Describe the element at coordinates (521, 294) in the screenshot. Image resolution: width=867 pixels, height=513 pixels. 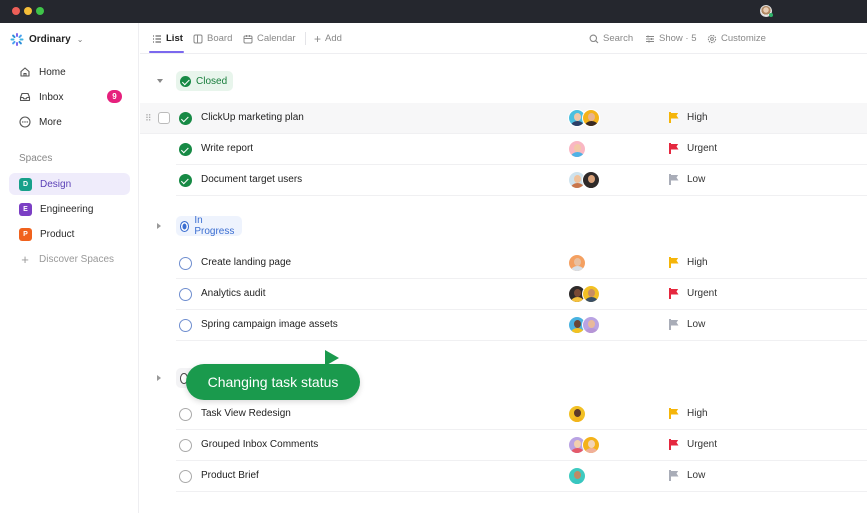
I see `task-row: Analytics audit Urgent` at that location.